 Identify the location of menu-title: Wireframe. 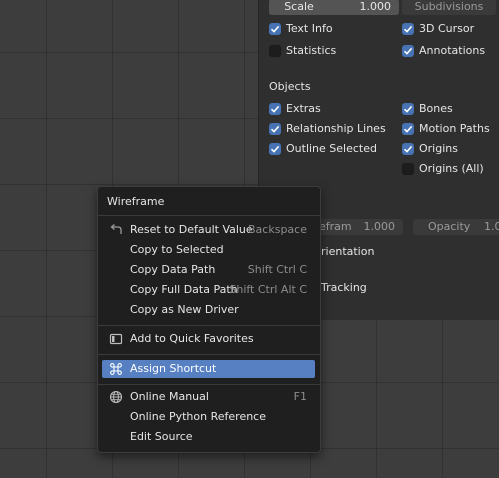
(136, 201).